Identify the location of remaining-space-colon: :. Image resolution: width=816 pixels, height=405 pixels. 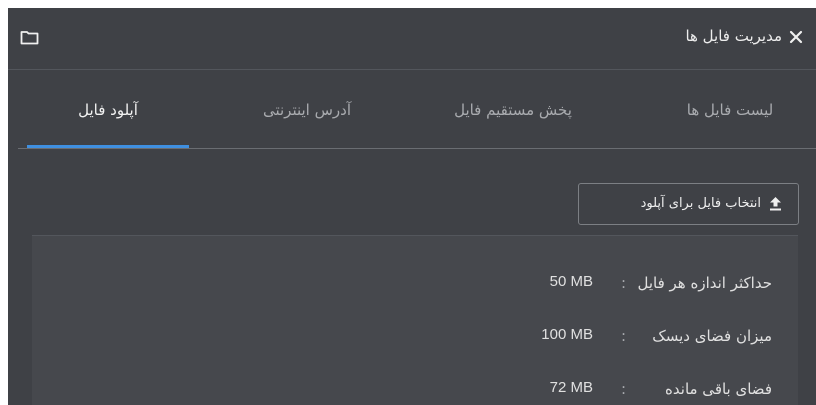
(623, 389).